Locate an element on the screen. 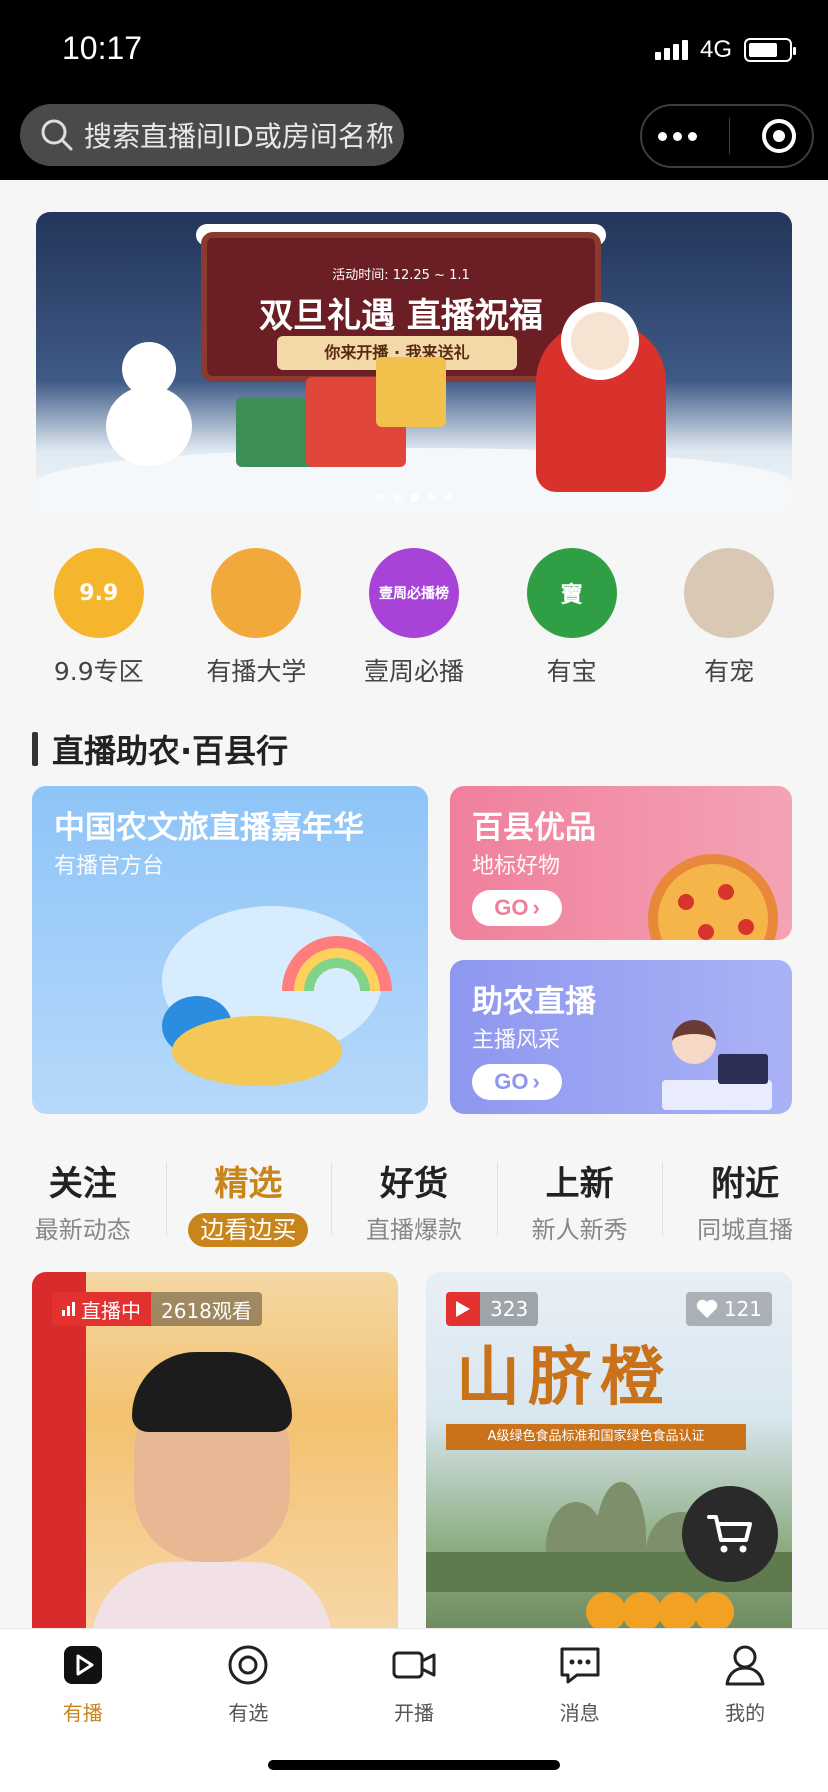 This screenshot has height=1792, width=828. category-item: 寶有宝 is located at coordinates (572, 618).